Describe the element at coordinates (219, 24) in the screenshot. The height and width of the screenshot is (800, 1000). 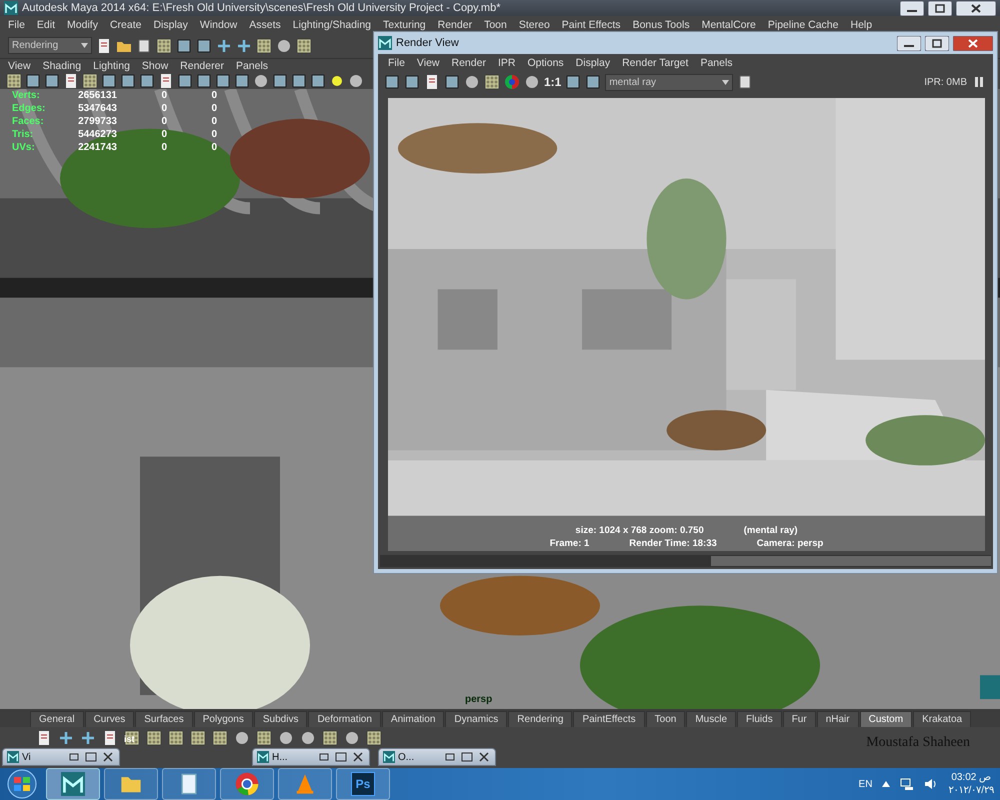
I see `menu-item: Window` at that location.